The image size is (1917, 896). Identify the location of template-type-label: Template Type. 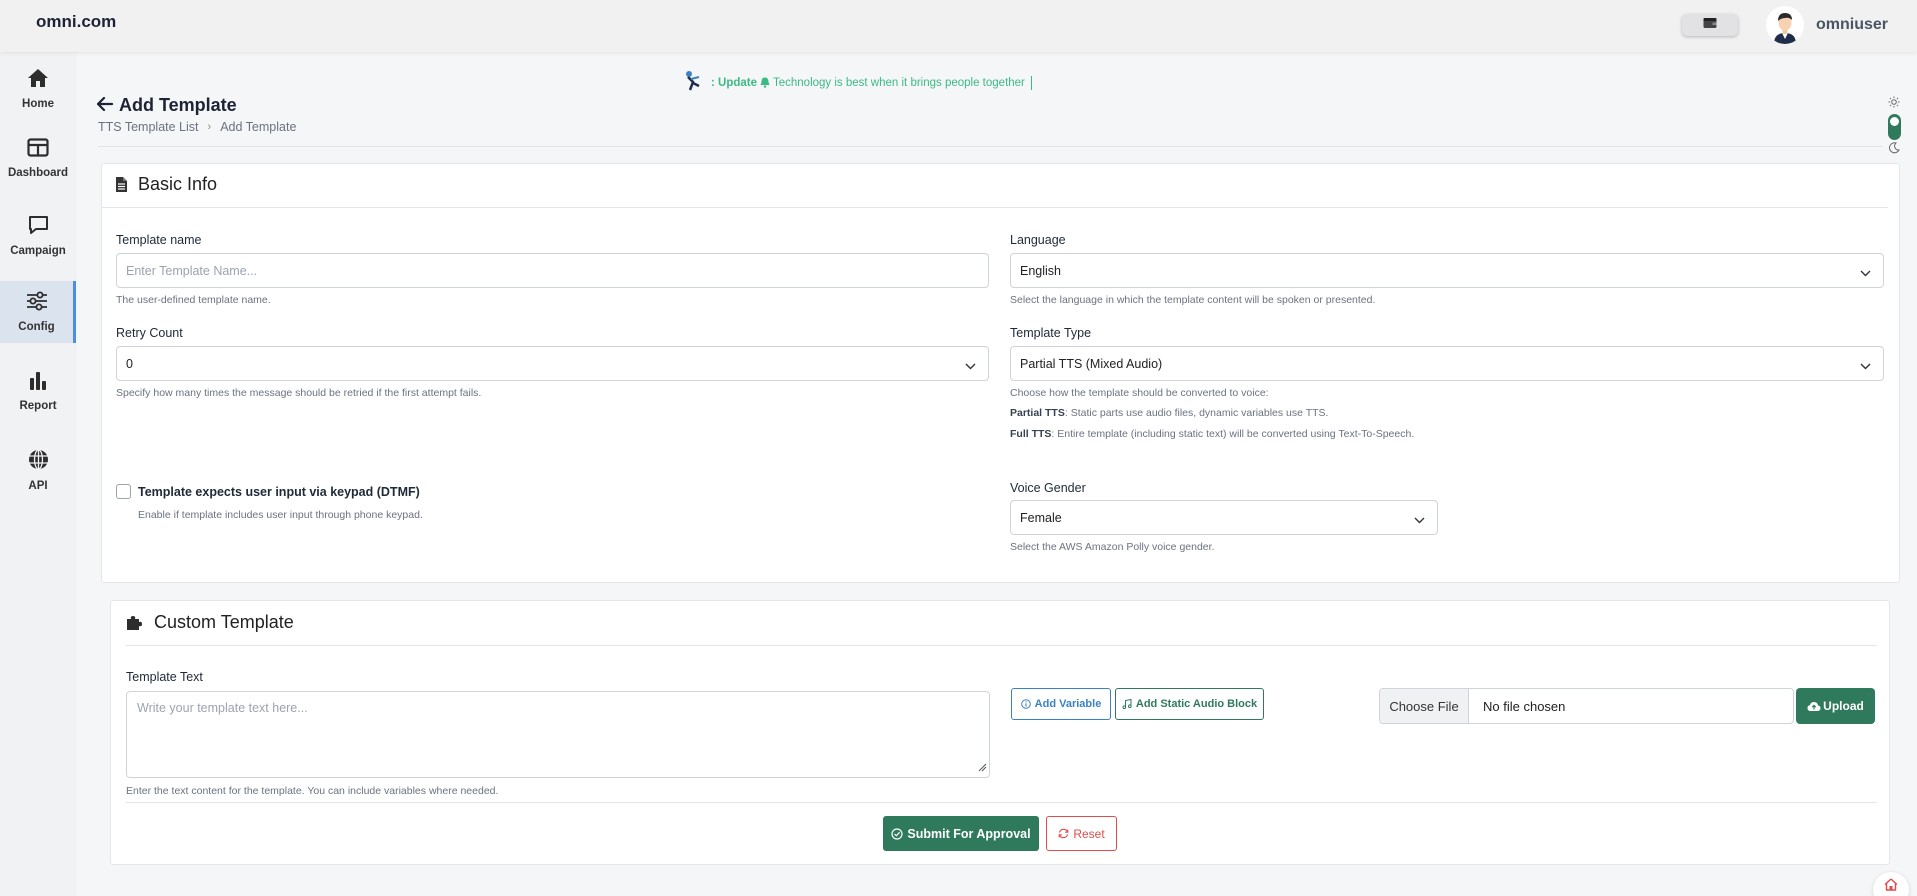
(1051, 333).